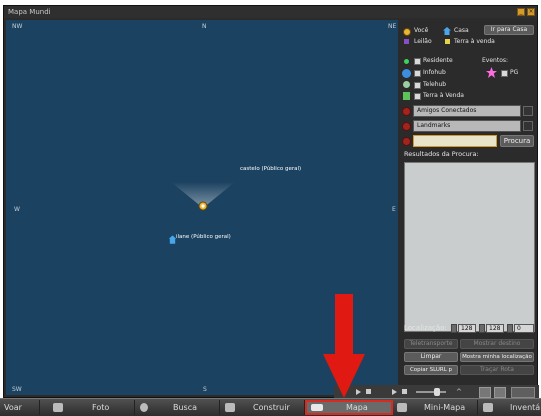  I want to click on red-arrow-annotation, so click(344, 346).